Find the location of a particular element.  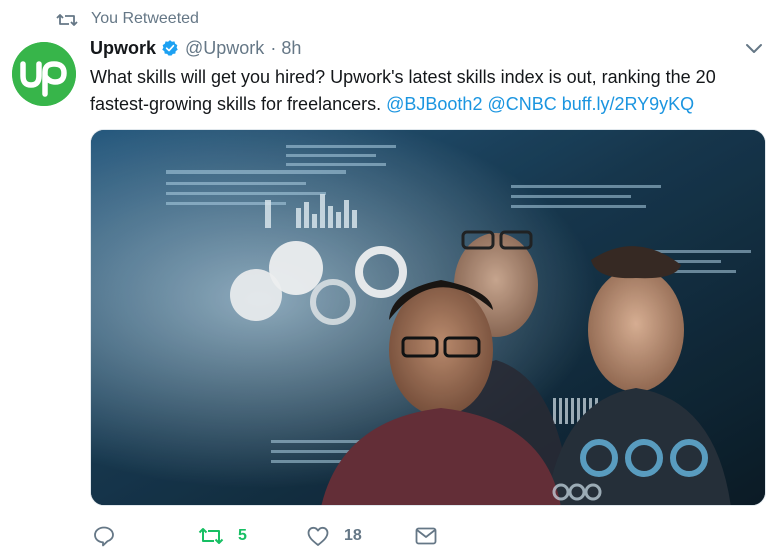

retweet-button: 5 is located at coordinates (222, 536).